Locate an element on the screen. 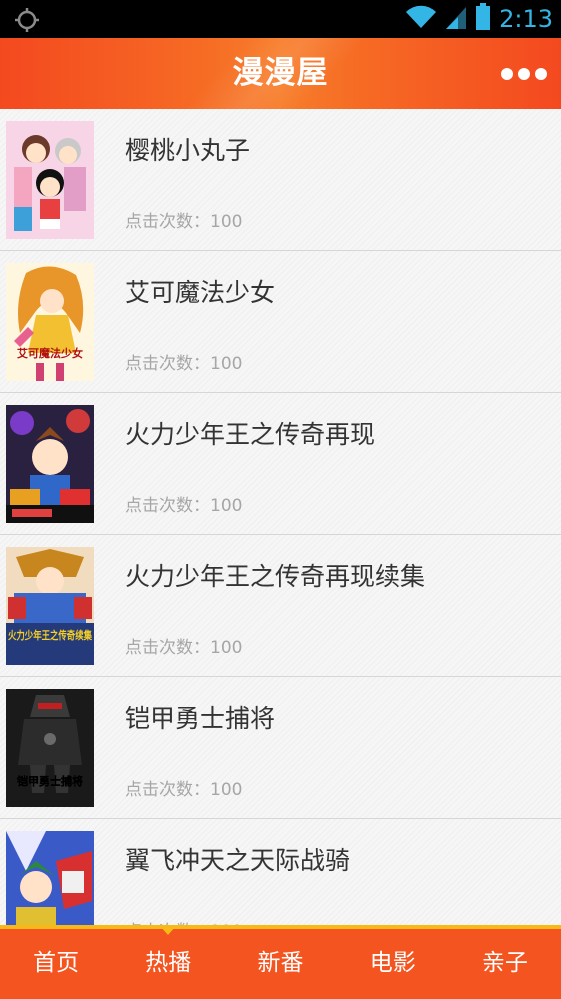 This screenshot has width=561, height=999. list-item: 火力少年王之传奇再现 点击次数：100 is located at coordinates (280, 464).